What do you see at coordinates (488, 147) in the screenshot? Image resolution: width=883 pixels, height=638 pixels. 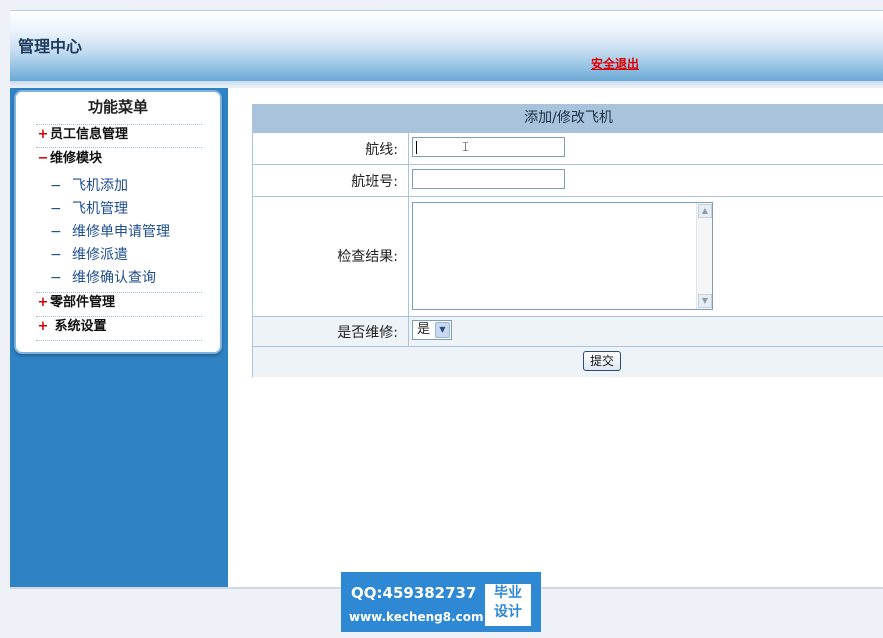 I see `route-input: 𝙸` at bounding box center [488, 147].